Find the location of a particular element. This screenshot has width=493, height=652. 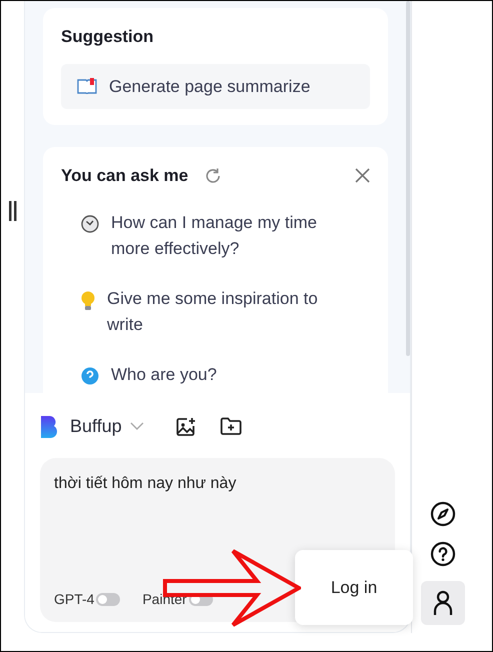

card-title: You can ask me is located at coordinates (124, 176).